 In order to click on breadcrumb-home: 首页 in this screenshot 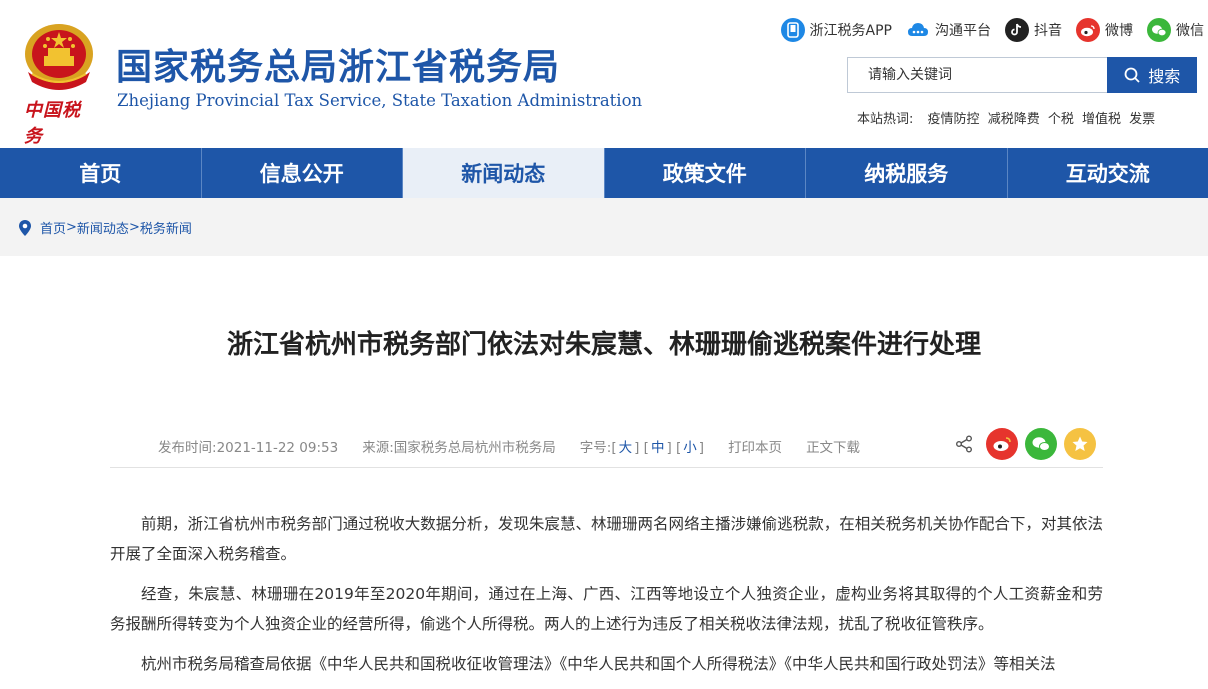, I will do `click(53, 227)`.